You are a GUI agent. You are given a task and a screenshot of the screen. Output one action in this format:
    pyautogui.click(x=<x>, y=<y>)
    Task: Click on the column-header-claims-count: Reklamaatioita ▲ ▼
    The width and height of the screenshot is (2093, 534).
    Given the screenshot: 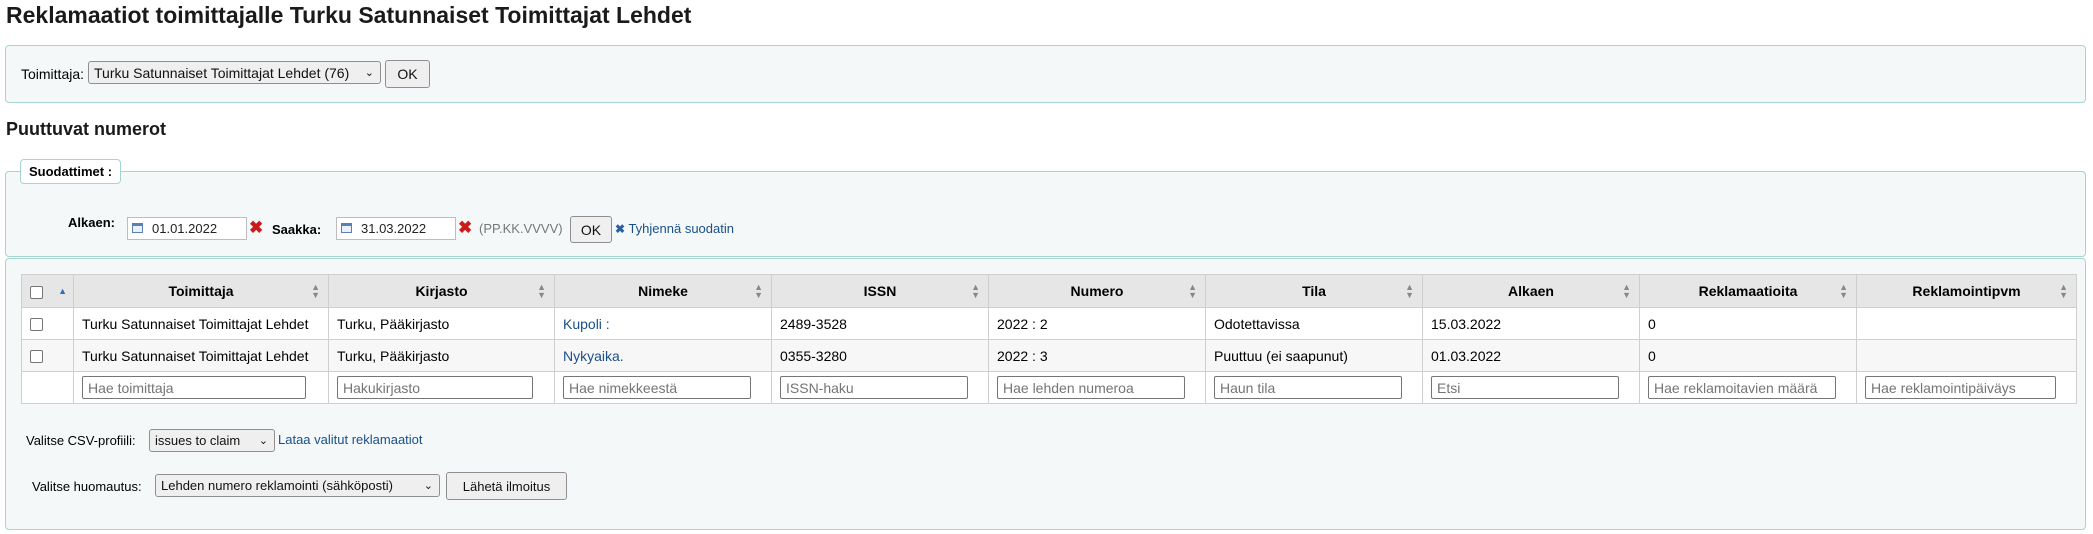 What is the action you would take?
    pyautogui.click(x=1748, y=291)
    